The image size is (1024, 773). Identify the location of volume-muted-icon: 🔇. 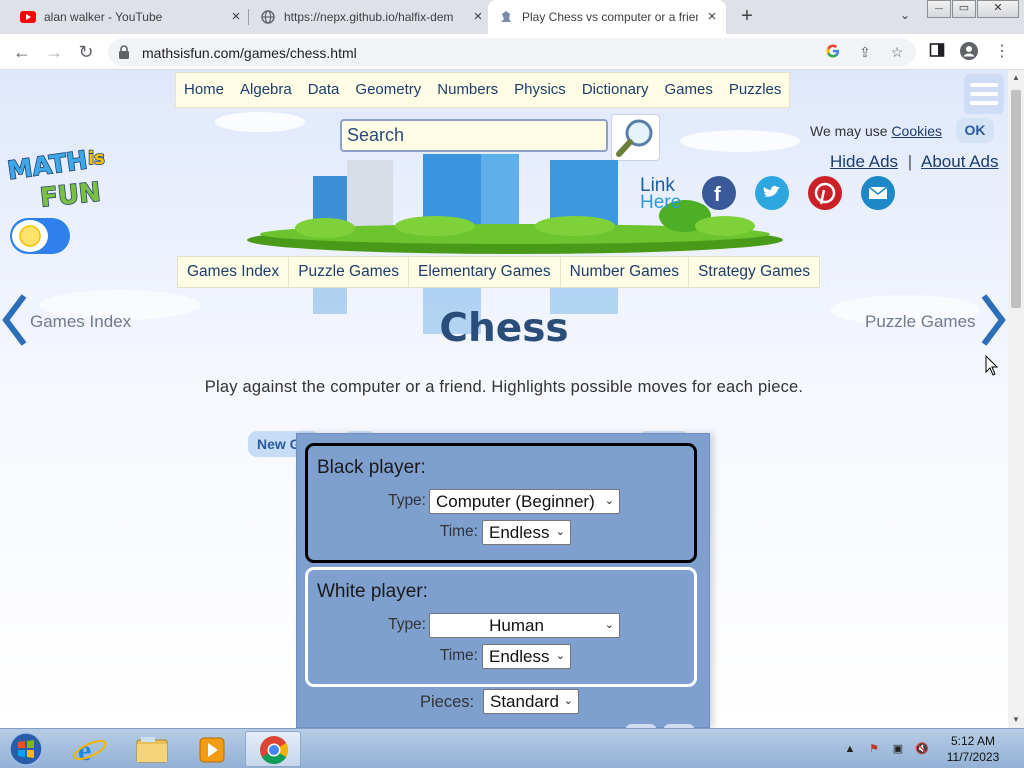
(922, 749).